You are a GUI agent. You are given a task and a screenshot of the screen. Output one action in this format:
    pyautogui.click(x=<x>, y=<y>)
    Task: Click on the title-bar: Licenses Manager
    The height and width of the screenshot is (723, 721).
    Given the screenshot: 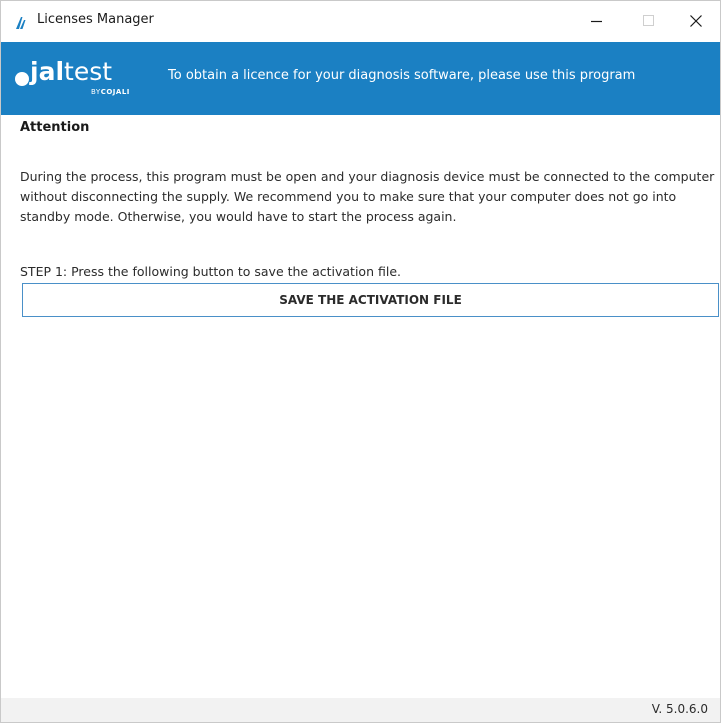 What is the action you would take?
    pyautogui.click(x=360, y=21)
    